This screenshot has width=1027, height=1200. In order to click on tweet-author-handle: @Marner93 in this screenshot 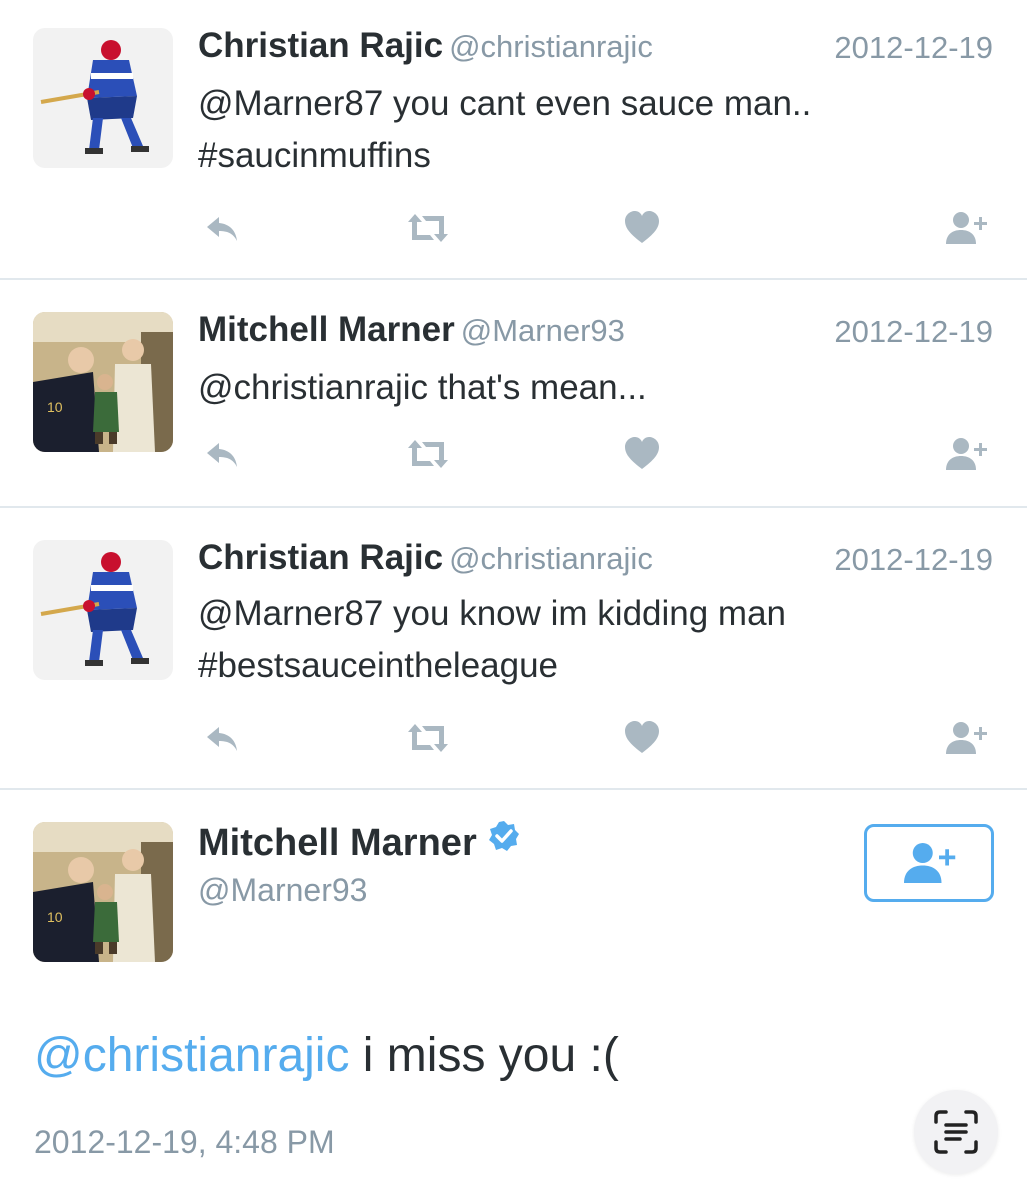, I will do `click(543, 330)`.